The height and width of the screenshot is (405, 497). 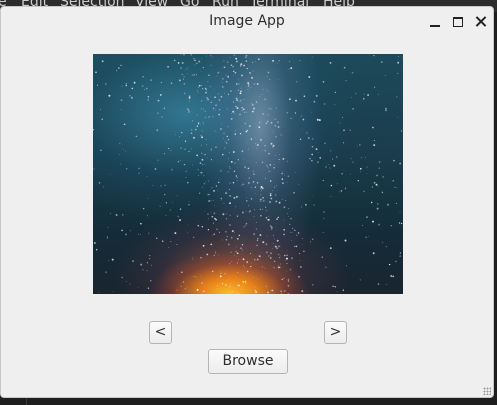 I want to click on previous-image-button: <, so click(x=160, y=332).